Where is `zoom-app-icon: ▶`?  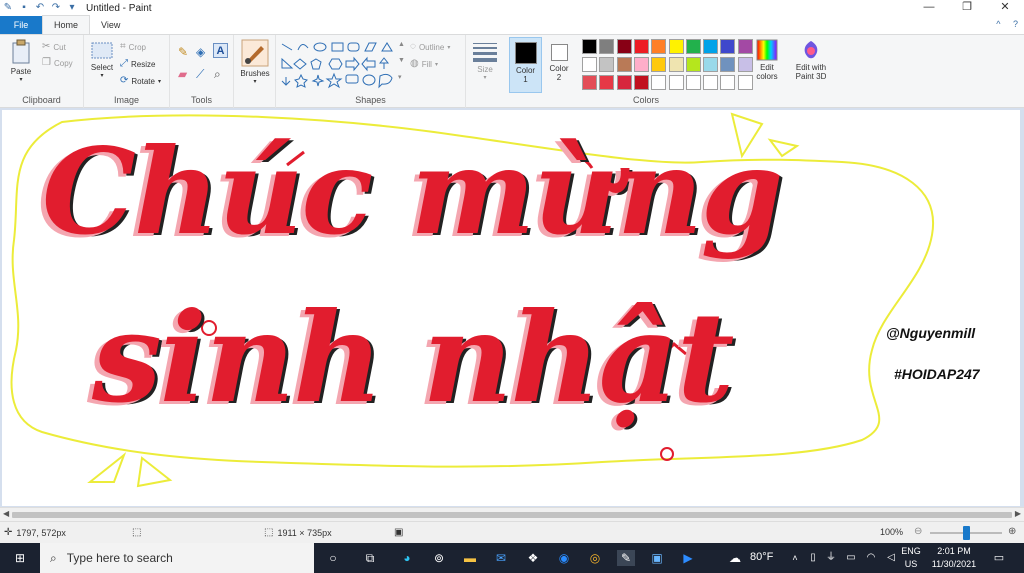 zoom-app-icon: ▶ is located at coordinates (688, 558).